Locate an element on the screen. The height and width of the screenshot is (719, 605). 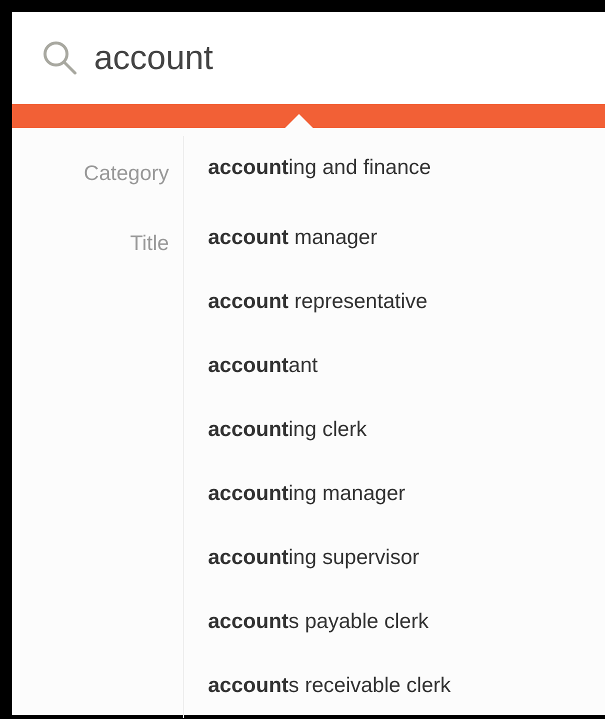
suggestion-item: account manager is located at coordinates (329, 238).